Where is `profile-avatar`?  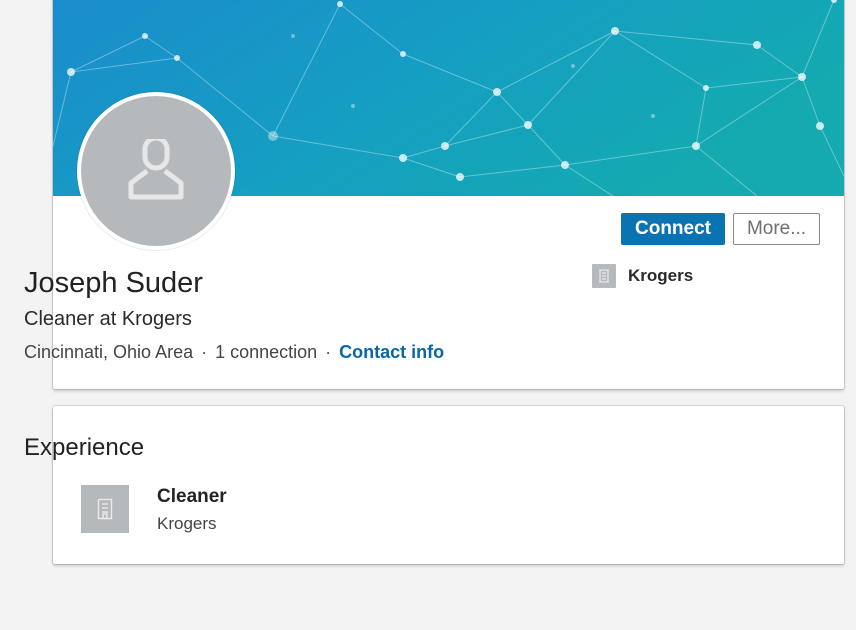
profile-avatar is located at coordinates (156, 171).